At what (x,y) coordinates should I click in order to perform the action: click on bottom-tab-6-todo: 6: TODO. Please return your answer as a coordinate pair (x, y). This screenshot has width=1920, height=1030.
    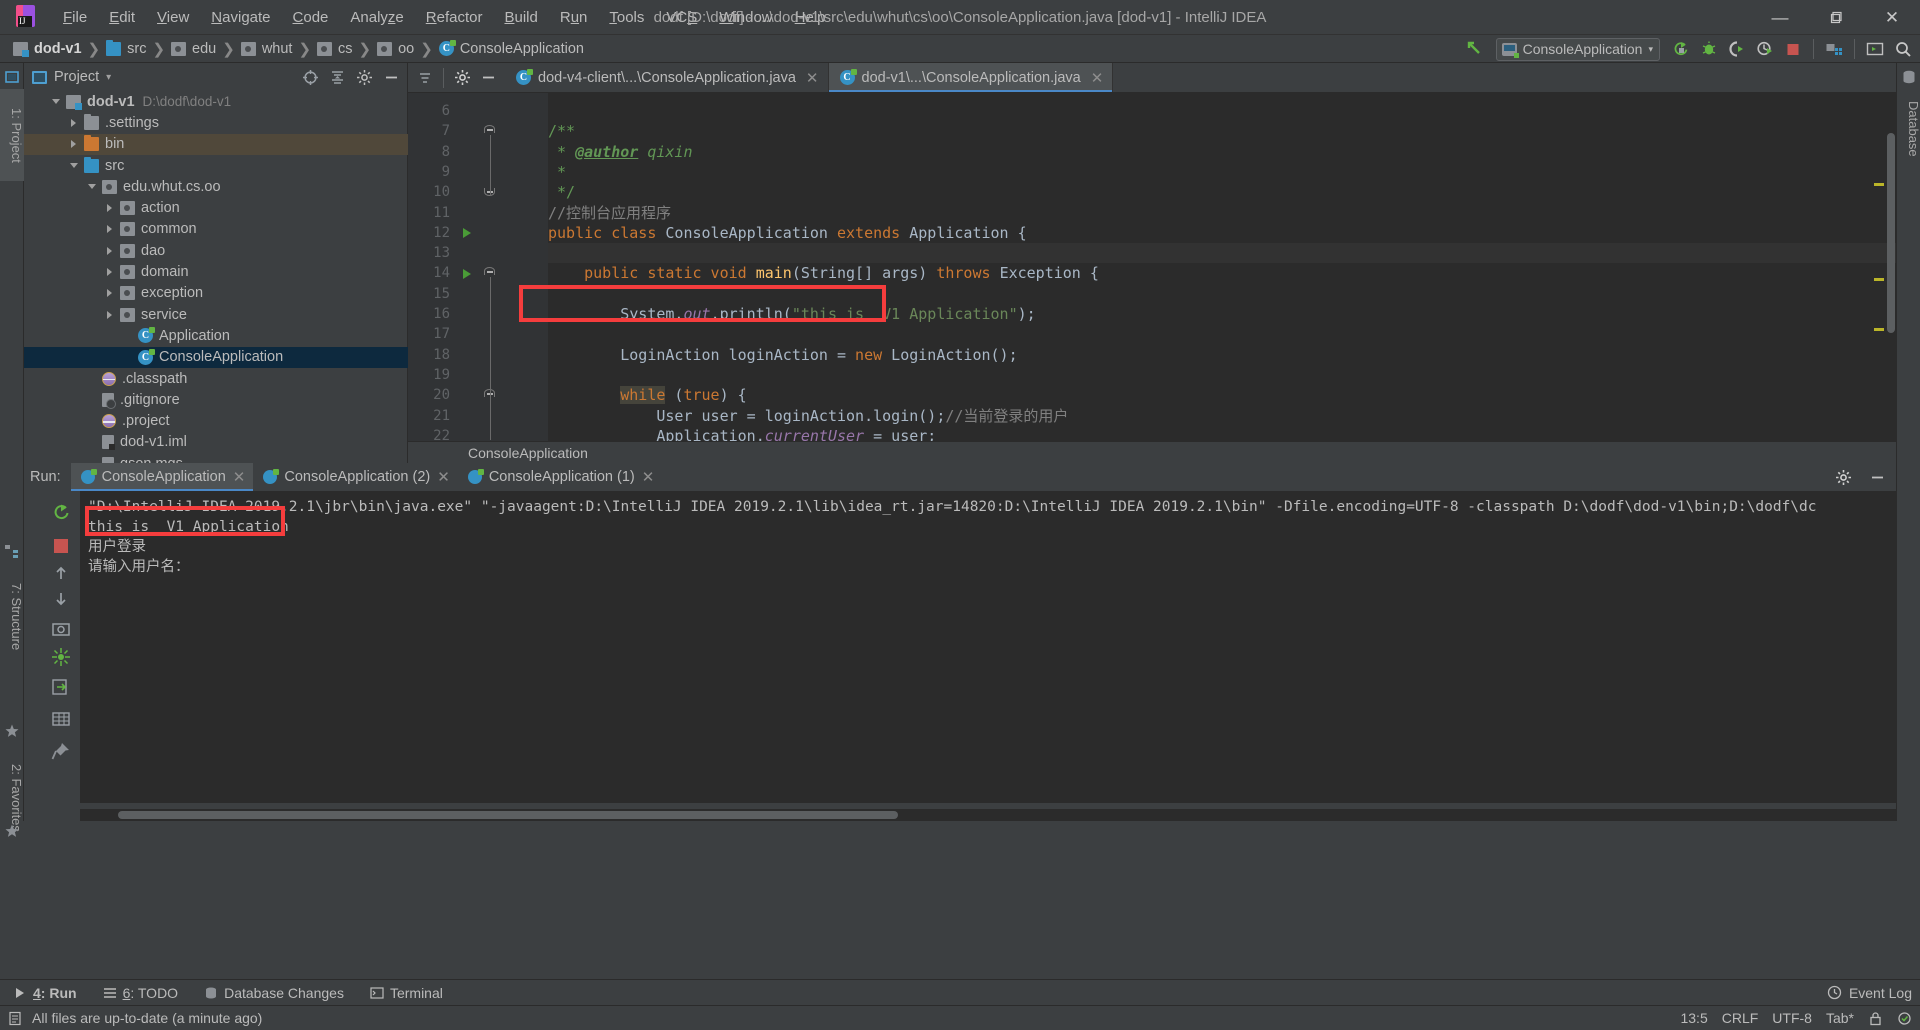
    Looking at the image, I should click on (141, 993).